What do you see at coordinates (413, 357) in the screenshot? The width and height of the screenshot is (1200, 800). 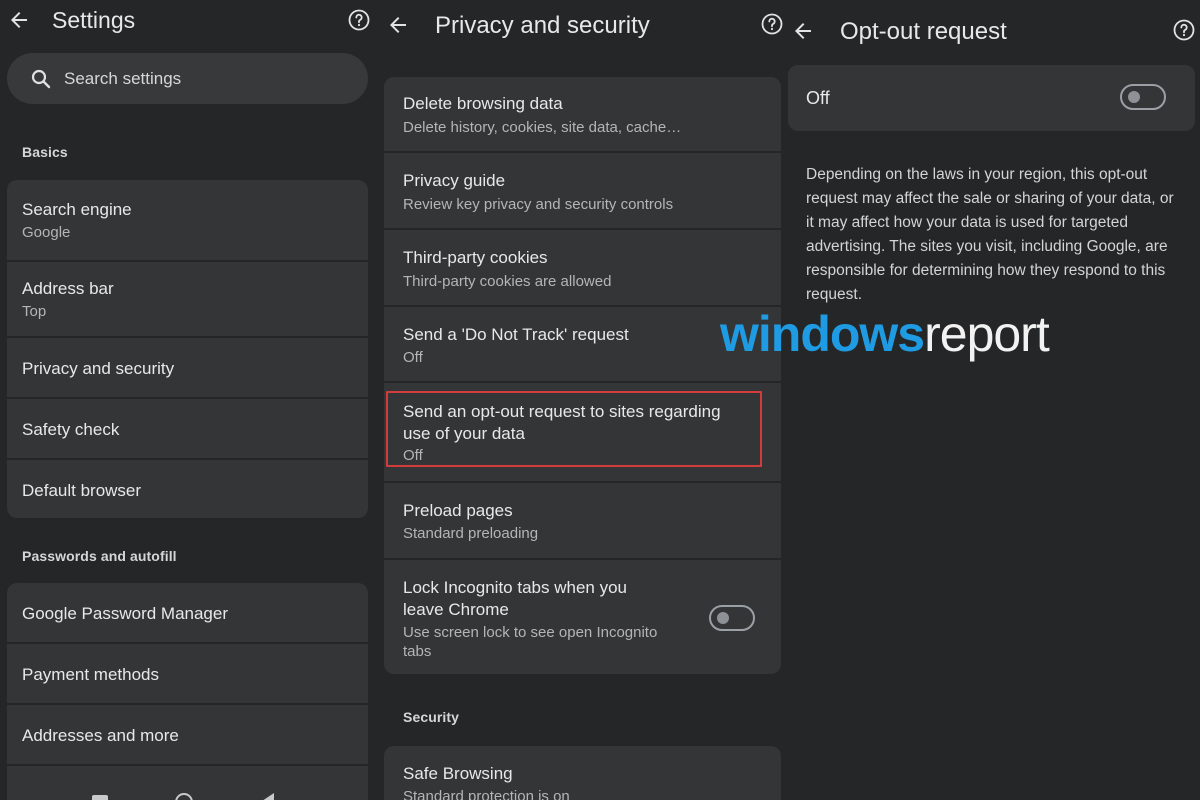 I see `do-not-track-value: Off` at bounding box center [413, 357].